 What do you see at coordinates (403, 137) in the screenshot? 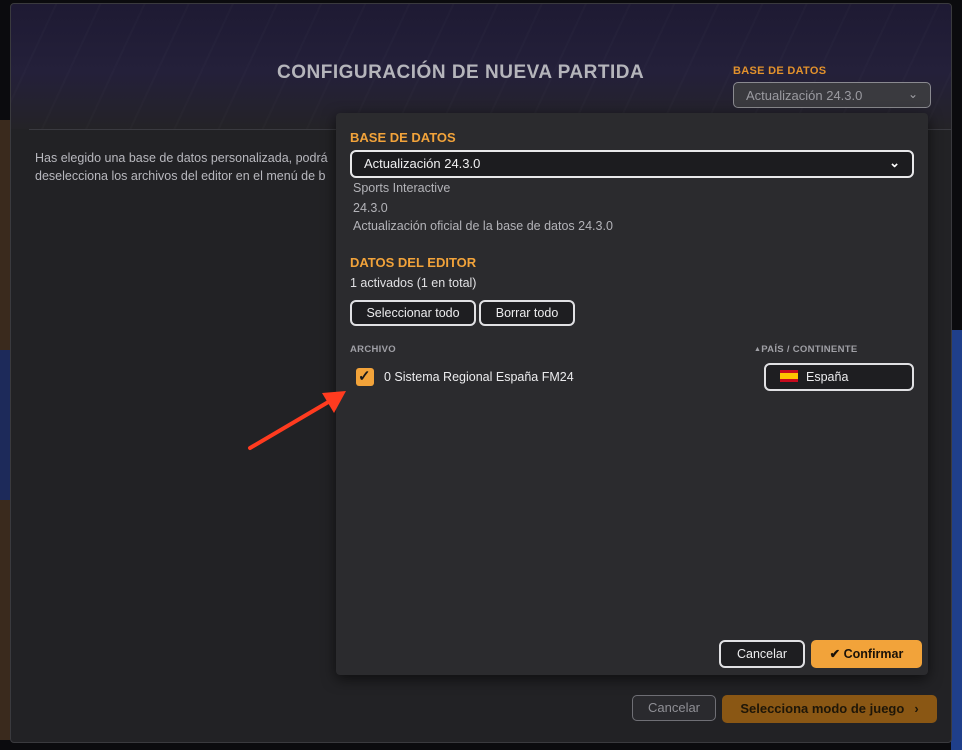
I see `database-section-title: BASE DE DATOS` at bounding box center [403, 137].